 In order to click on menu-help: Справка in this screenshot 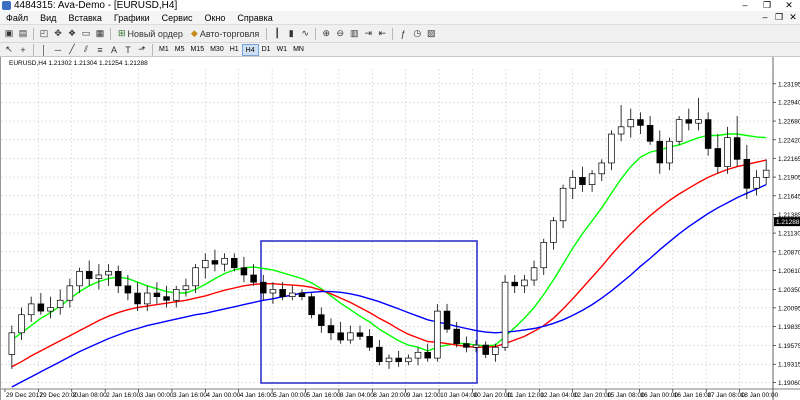, I will do `click(254, 18)`.